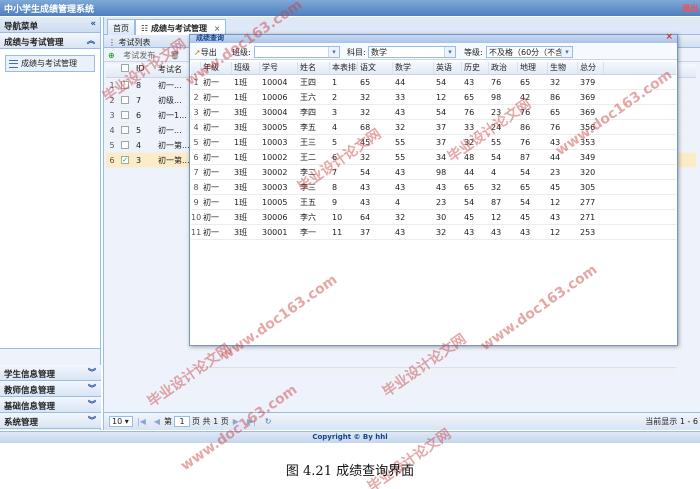  Describe the element at coordinates (413, 68) in the screenshot. I see `column-header: 数学` at that location.